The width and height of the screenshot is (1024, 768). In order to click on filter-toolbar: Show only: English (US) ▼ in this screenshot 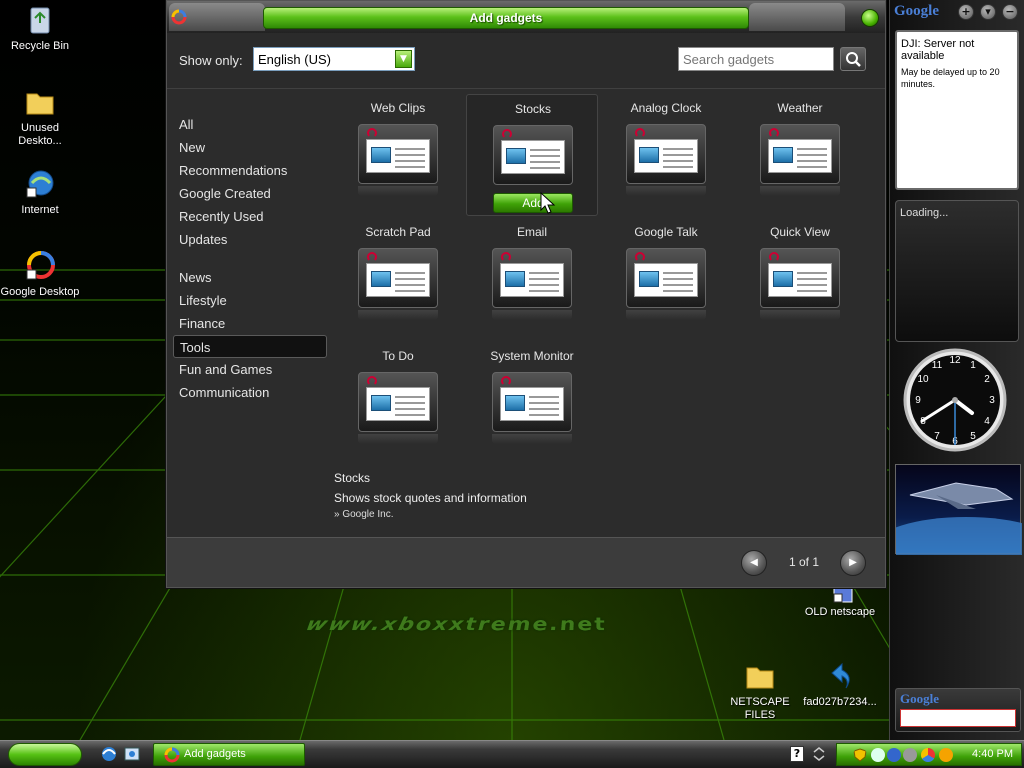, I will do `click(526, 61)`.